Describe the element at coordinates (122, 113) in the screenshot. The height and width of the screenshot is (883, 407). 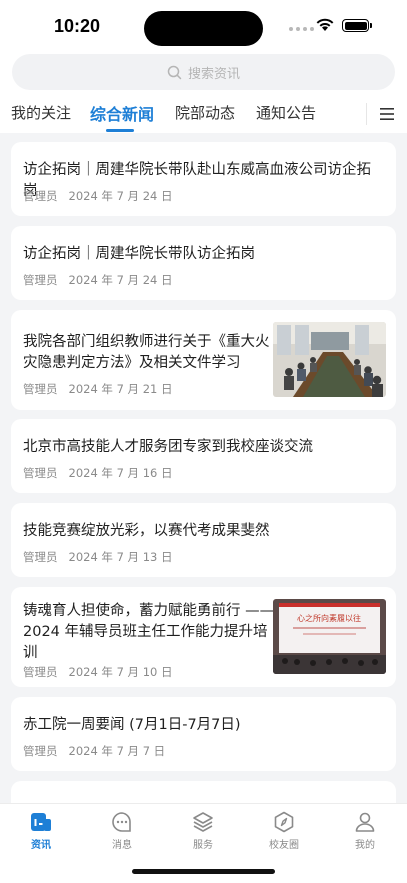
I see `tab-general-news: 综合新闻` at that location.